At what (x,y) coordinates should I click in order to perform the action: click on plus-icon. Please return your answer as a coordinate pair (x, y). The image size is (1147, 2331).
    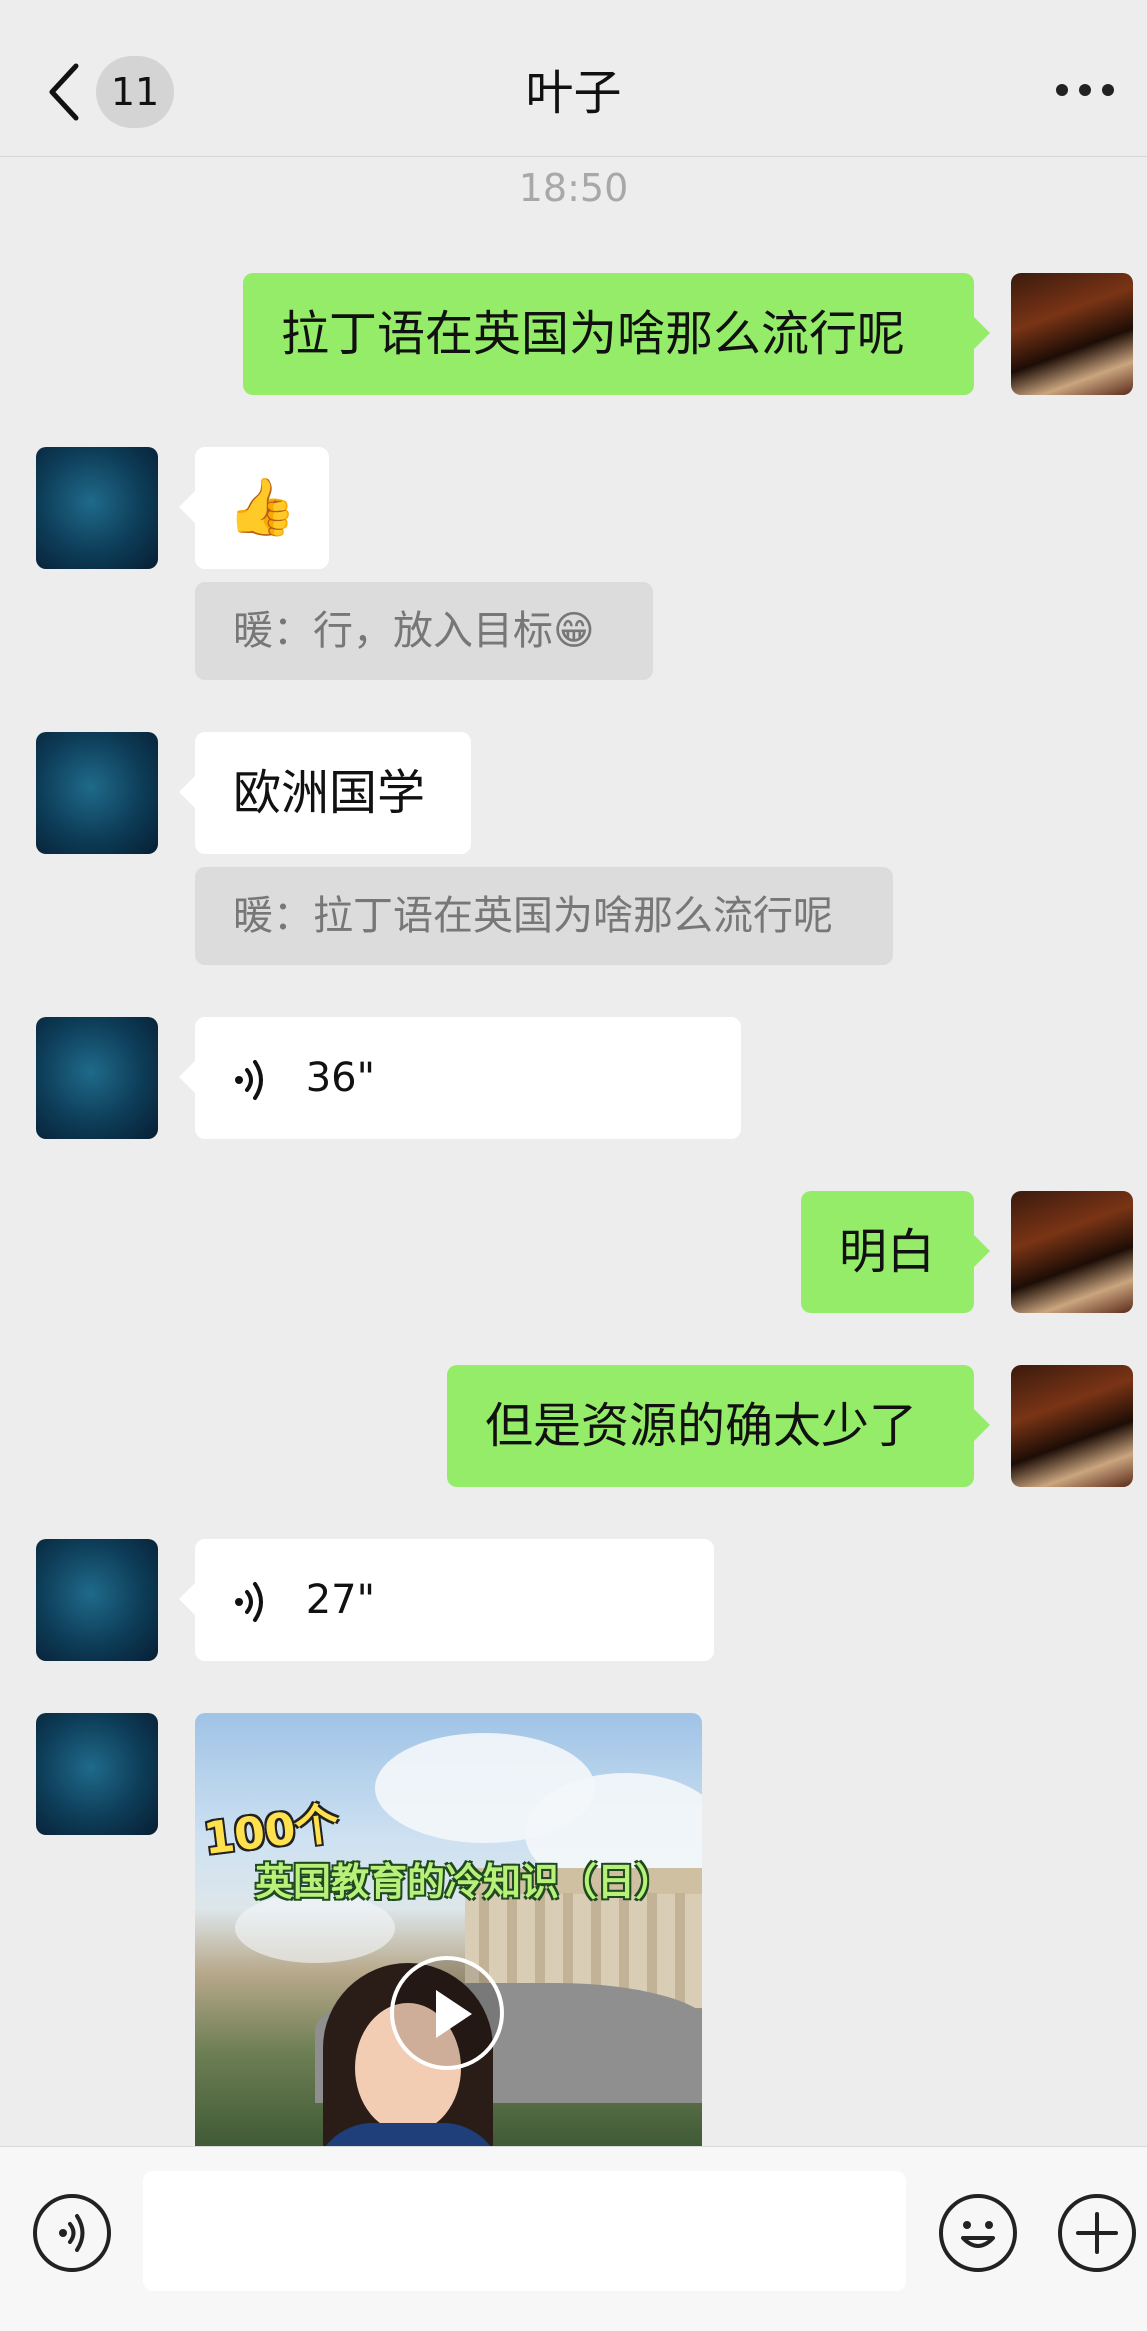
    Looking at the image, I should click on (1097, 2233).